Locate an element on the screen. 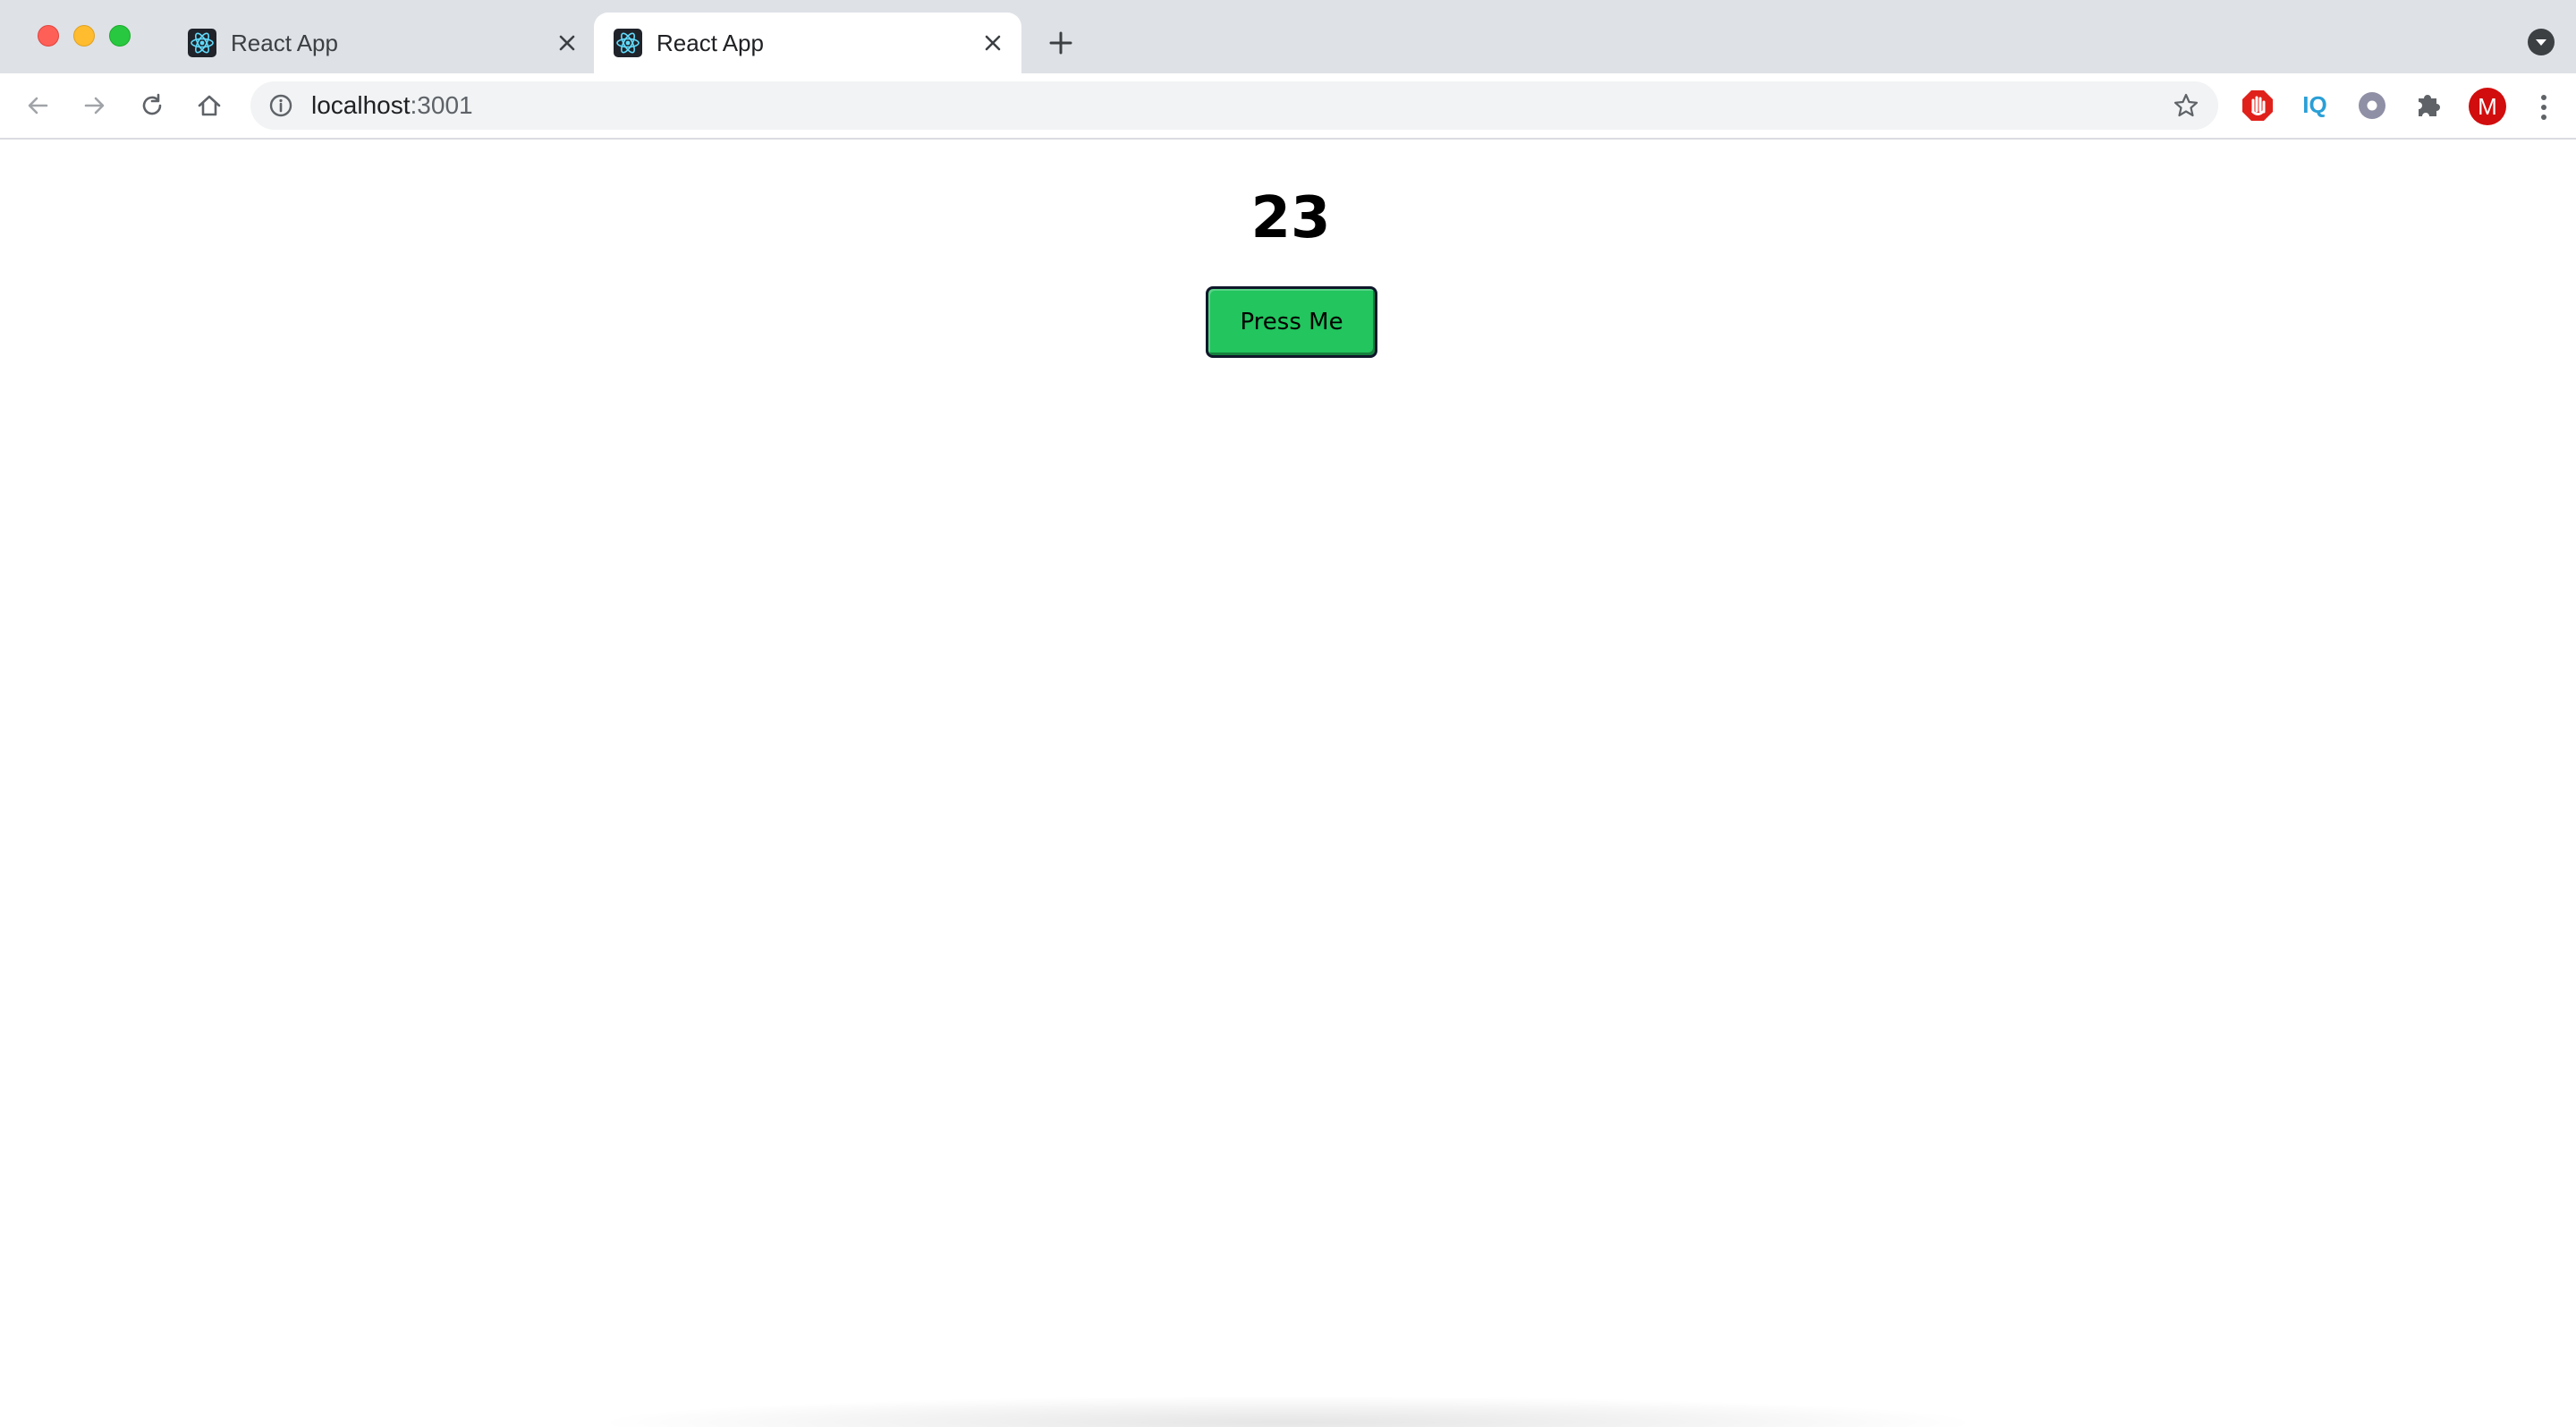  new-tab-plus-icon is located at coordinates (1061, 43).